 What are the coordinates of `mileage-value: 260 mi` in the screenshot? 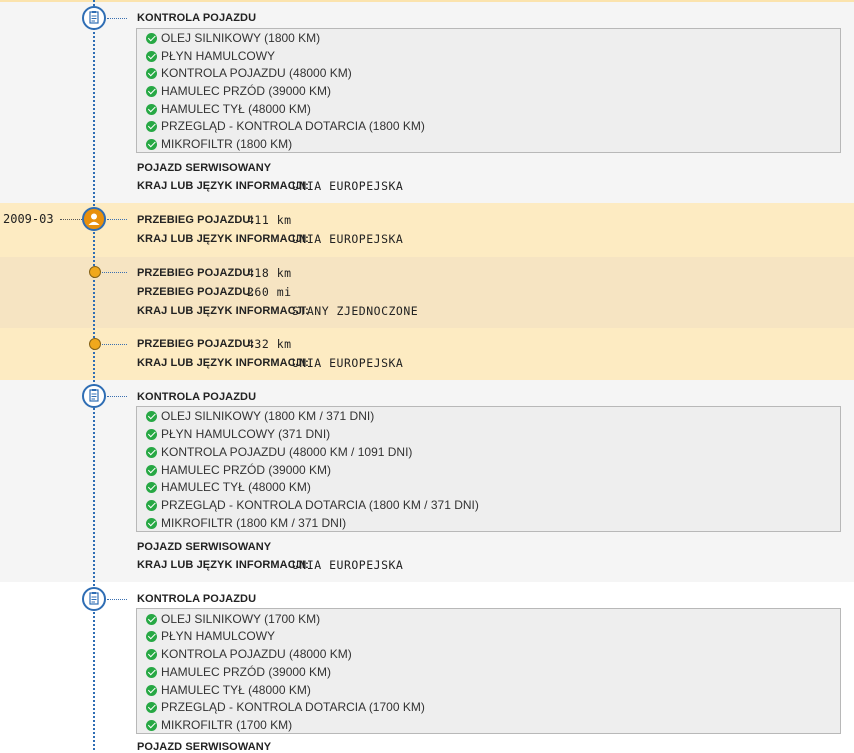 It's located at (269, 292).